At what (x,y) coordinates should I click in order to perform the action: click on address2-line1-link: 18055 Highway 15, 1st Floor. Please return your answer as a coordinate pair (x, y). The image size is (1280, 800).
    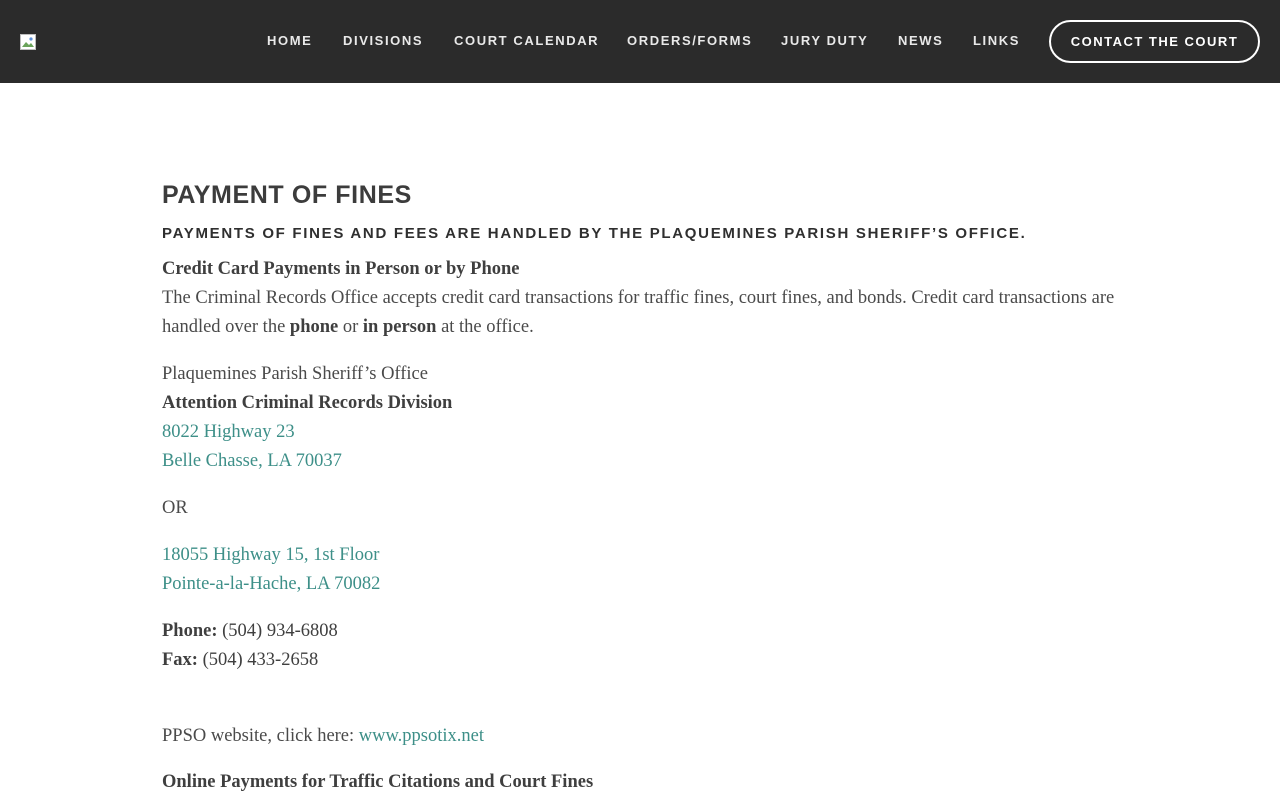
    Looking at the image, I should click on (642, 555).